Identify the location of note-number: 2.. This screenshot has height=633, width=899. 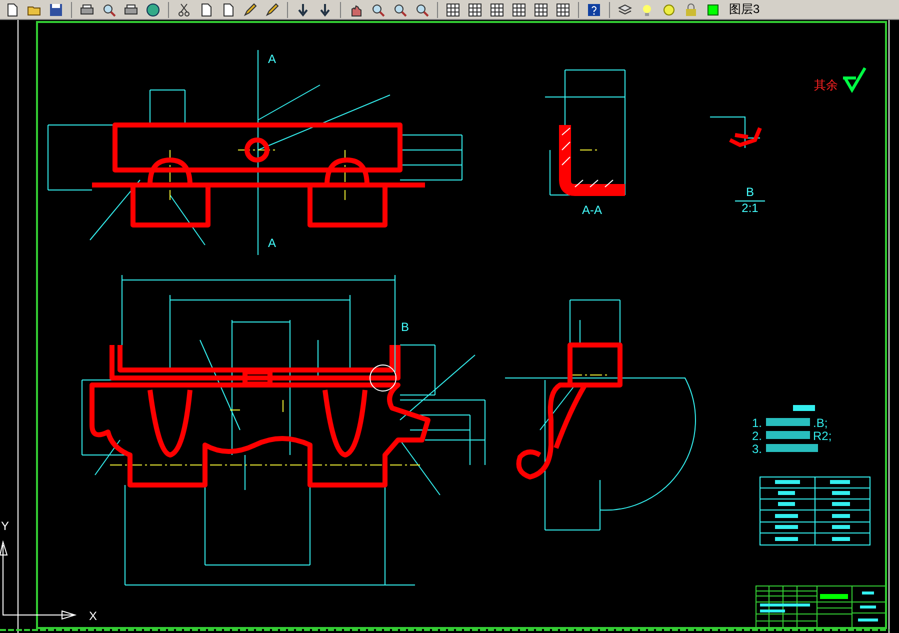
(757, 436).